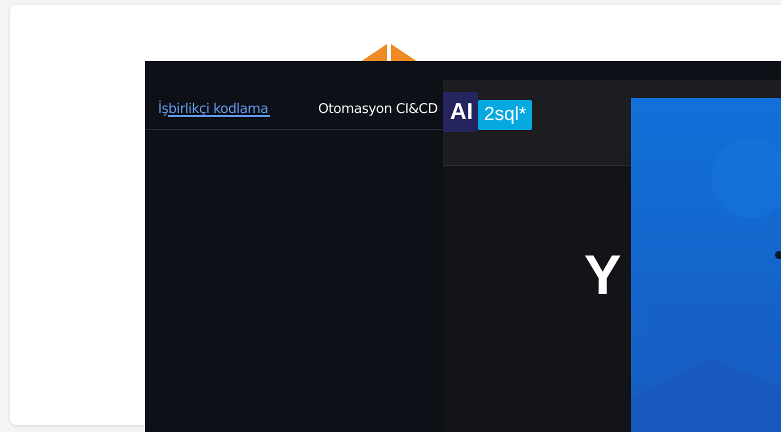  What do you see at coordinates (213, 95) in the screenshot?
I see `tab: İşbirlikçi kodlama` at bounding box center [213, 95].